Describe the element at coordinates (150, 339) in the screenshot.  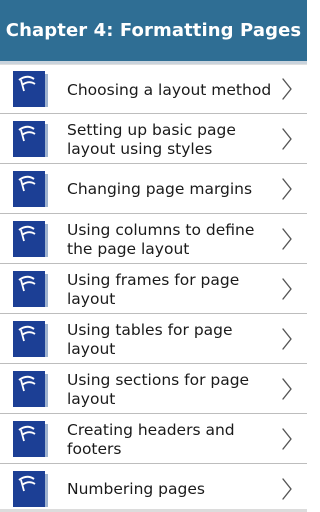
I see `list-item-label: Using tables for page layout` at that location.